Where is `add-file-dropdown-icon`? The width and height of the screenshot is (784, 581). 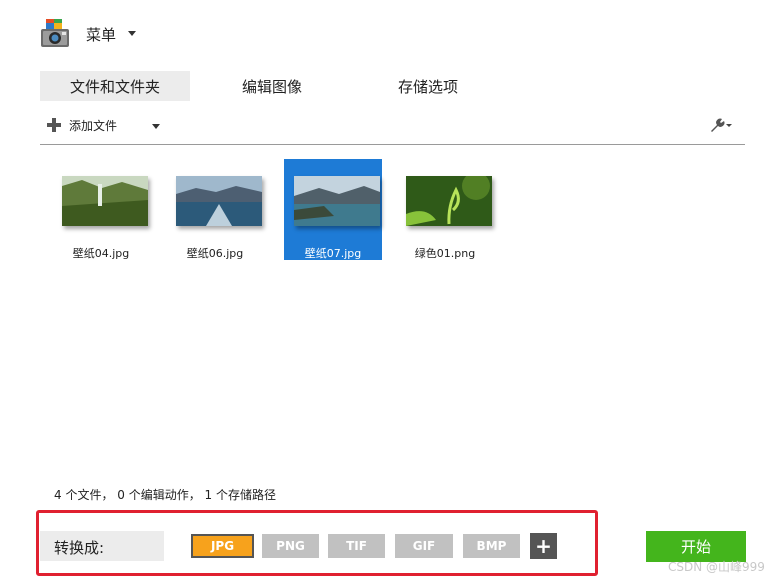
add-file-dropdown-icon is located at coordinates (156, 126).